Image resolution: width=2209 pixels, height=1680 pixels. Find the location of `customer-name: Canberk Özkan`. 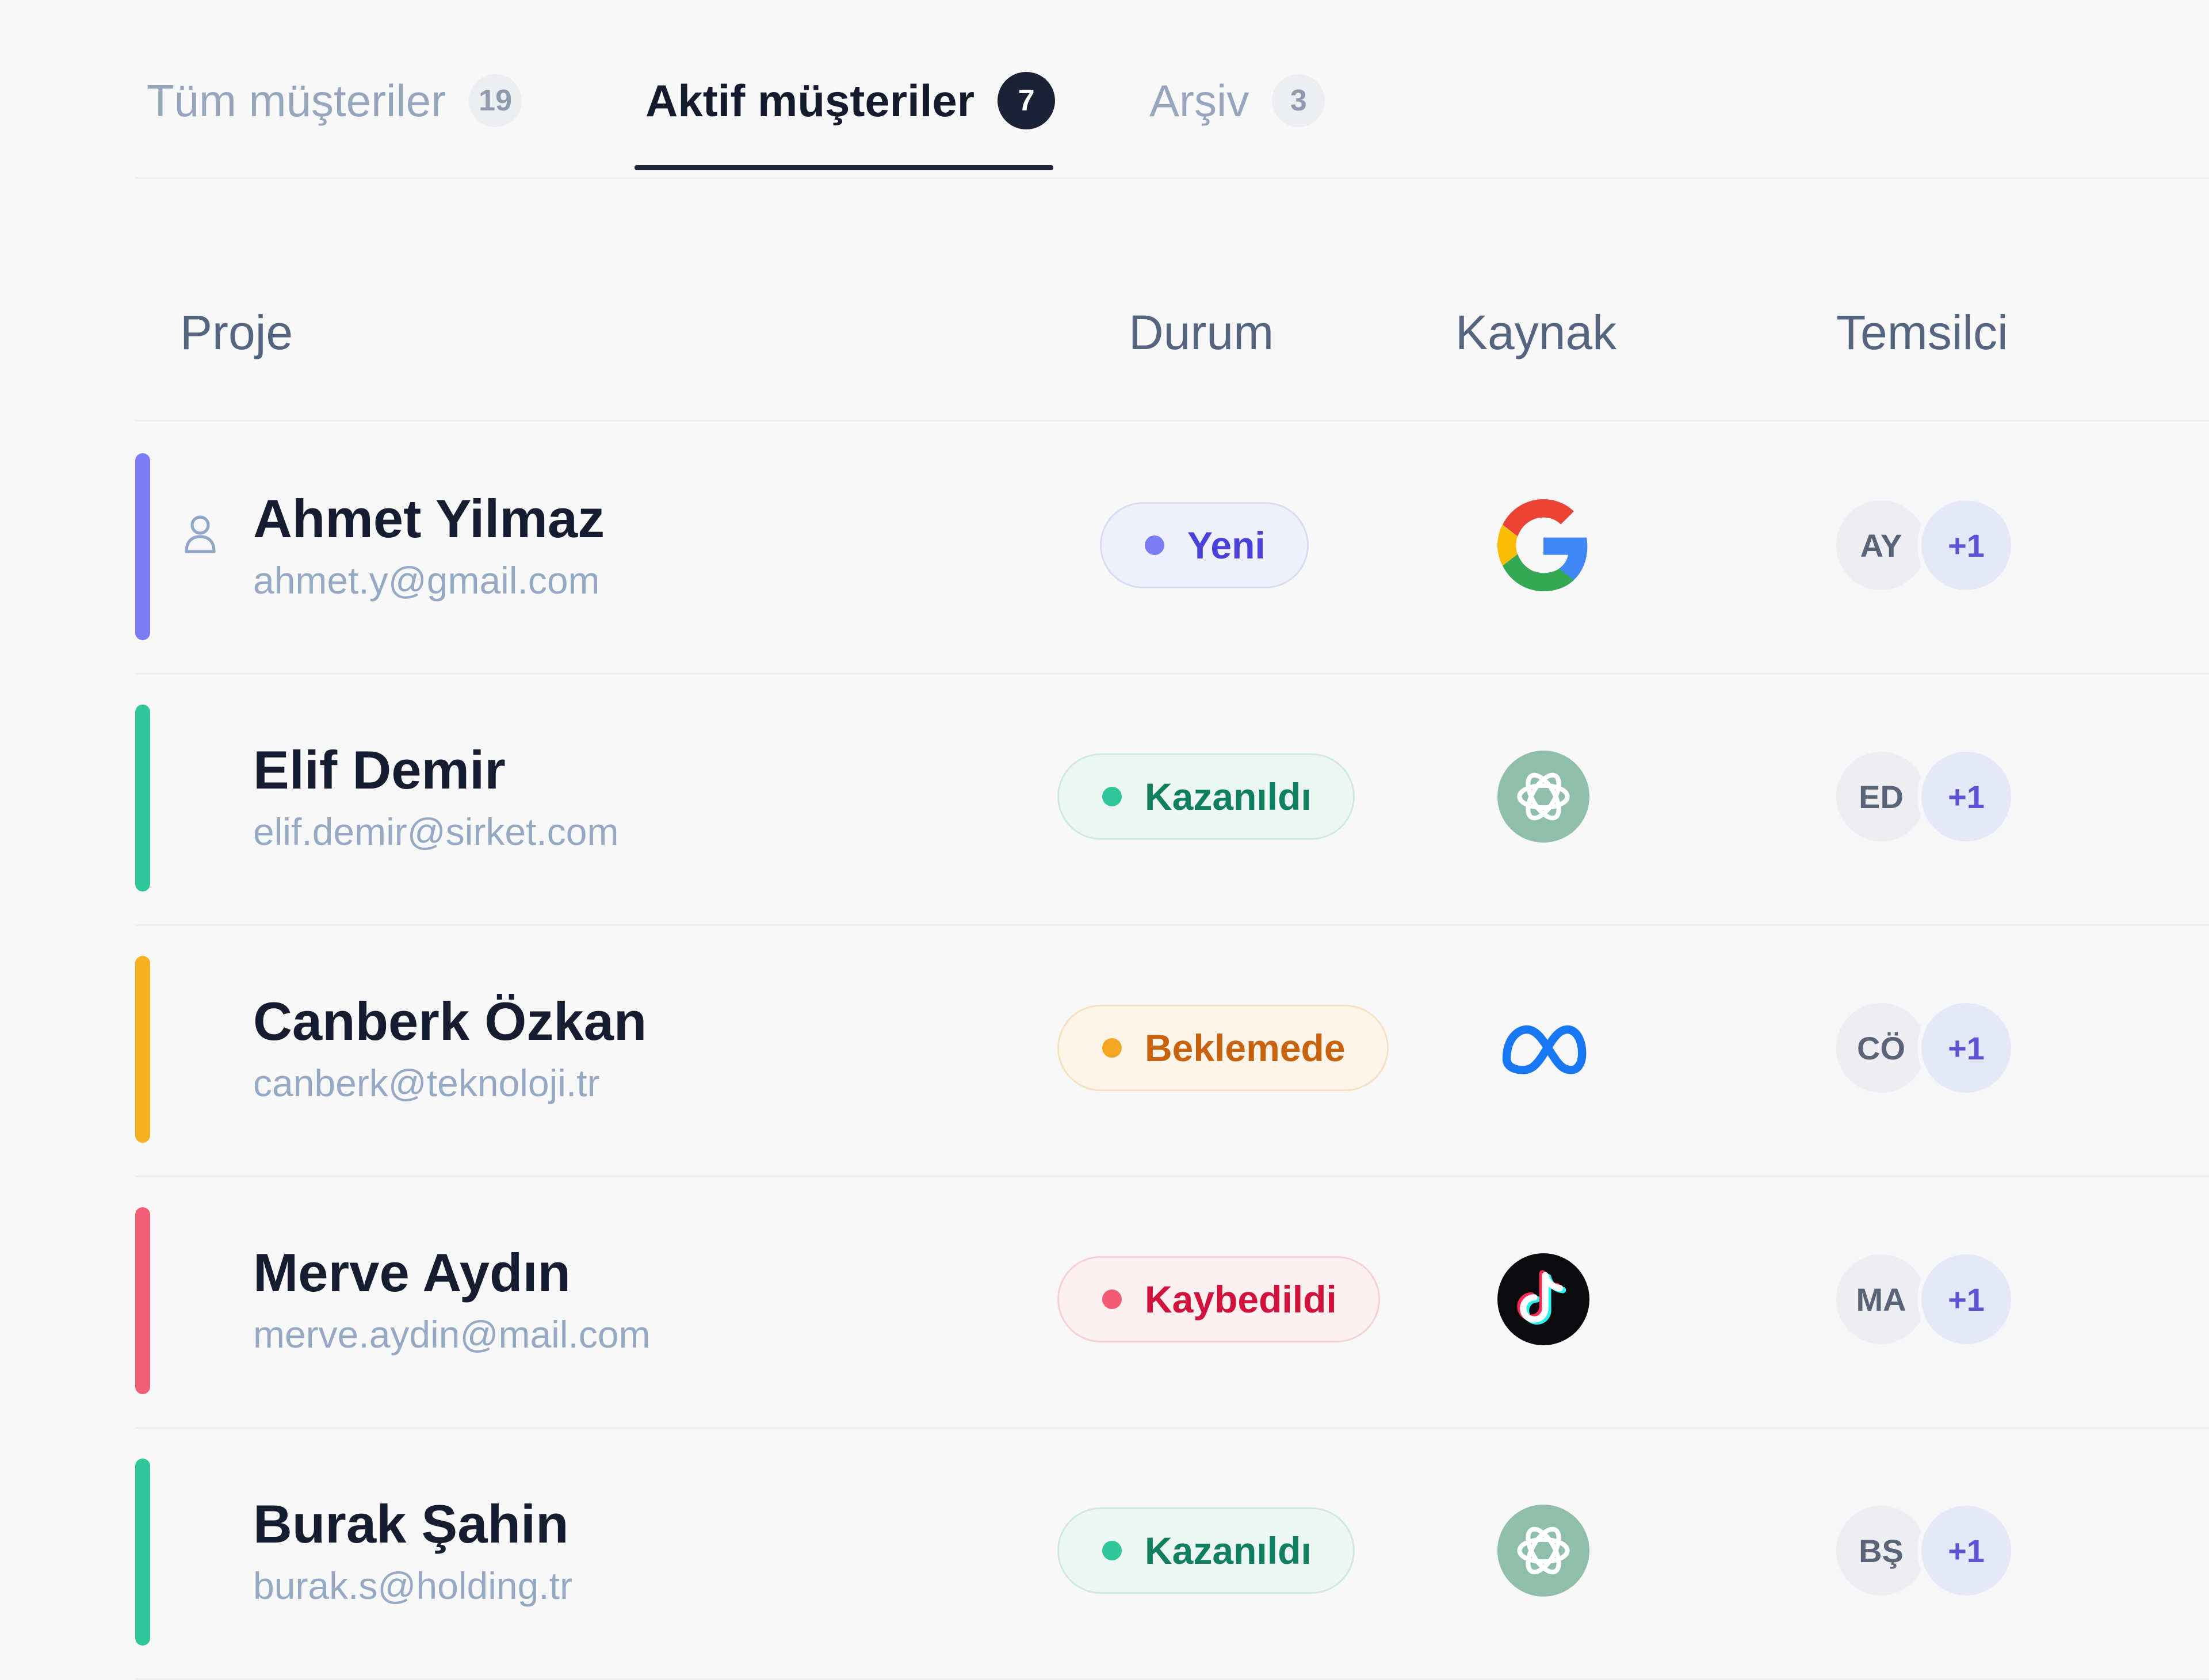

customer-name: Canberk Özkan is located at coordinates (450, 1021).